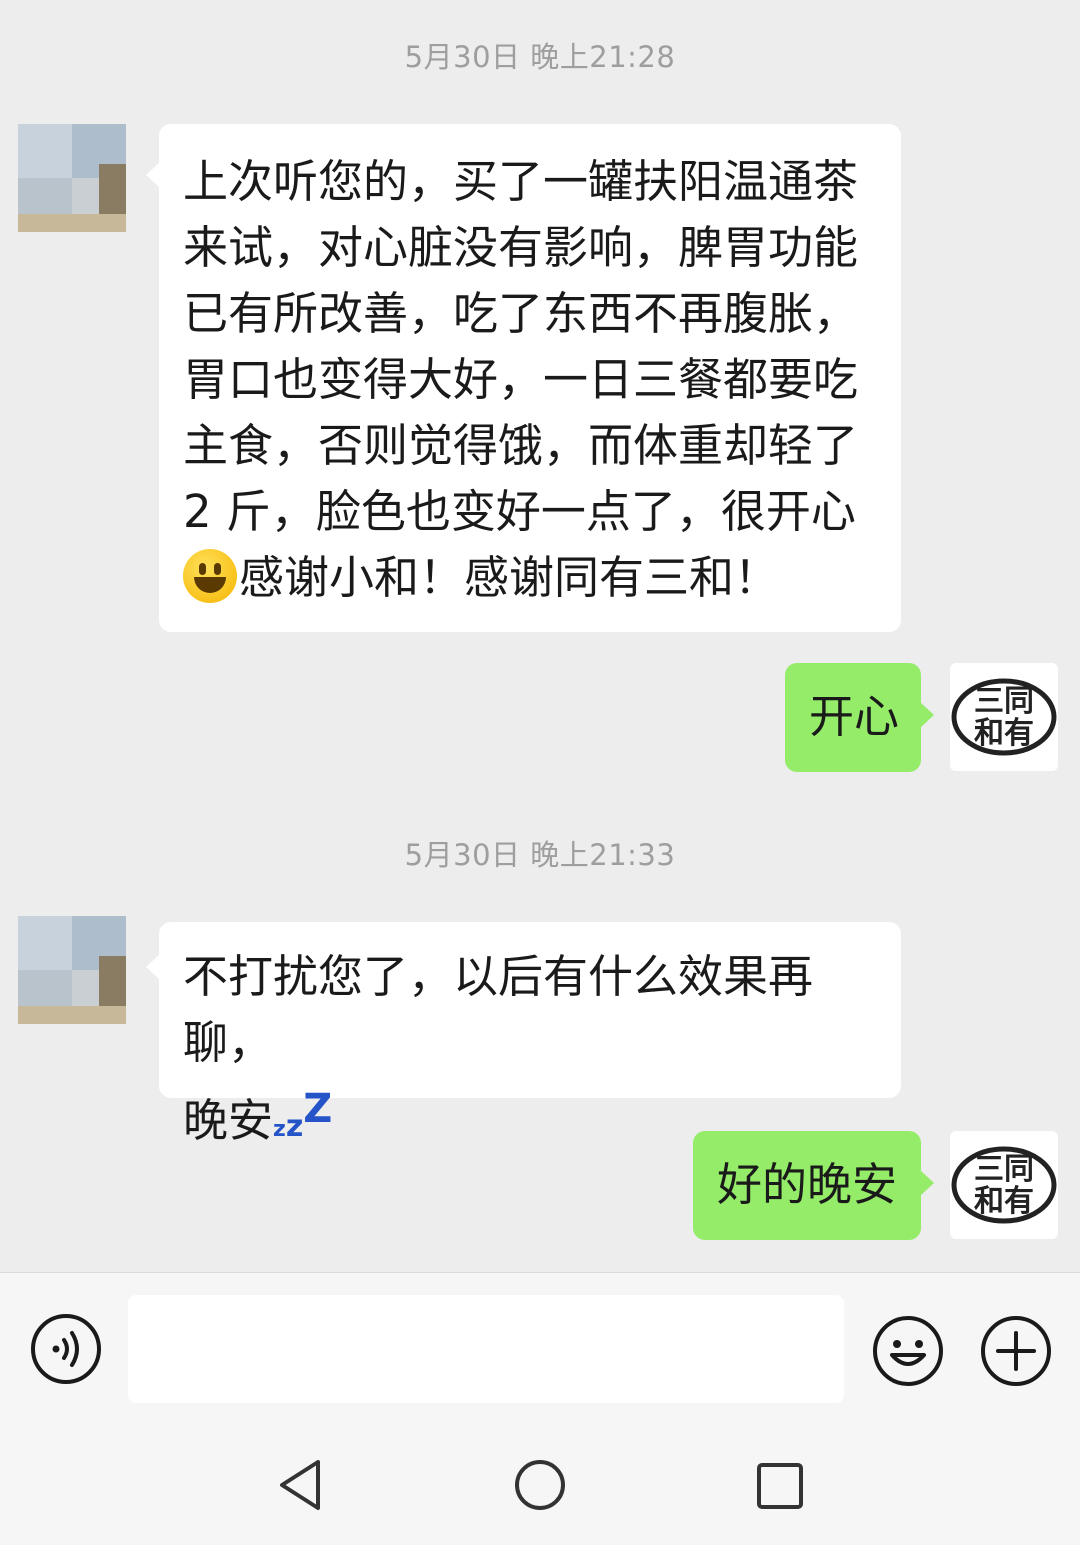 The height and width of the screenshot is (1545, 1080). I want to click on message-line: 不打扰您了，以后有什么效果再聊，, so click(498, 1009).